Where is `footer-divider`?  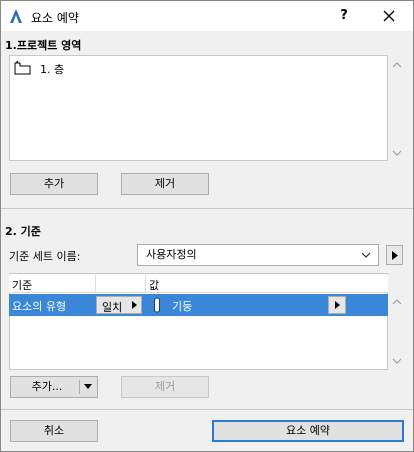 footer-divider is located at coordinates (207, 409).